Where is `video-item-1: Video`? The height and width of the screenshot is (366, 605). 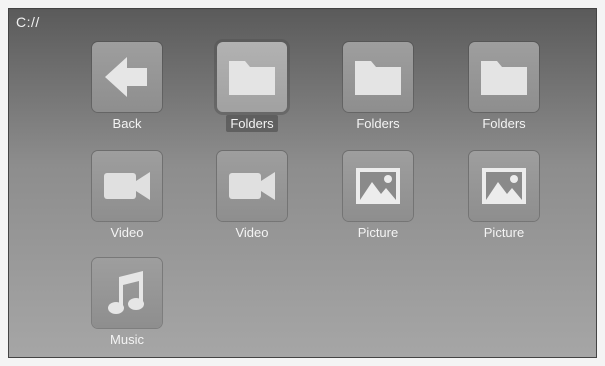 video-item-1: Video is located at coordinates (127, 196).